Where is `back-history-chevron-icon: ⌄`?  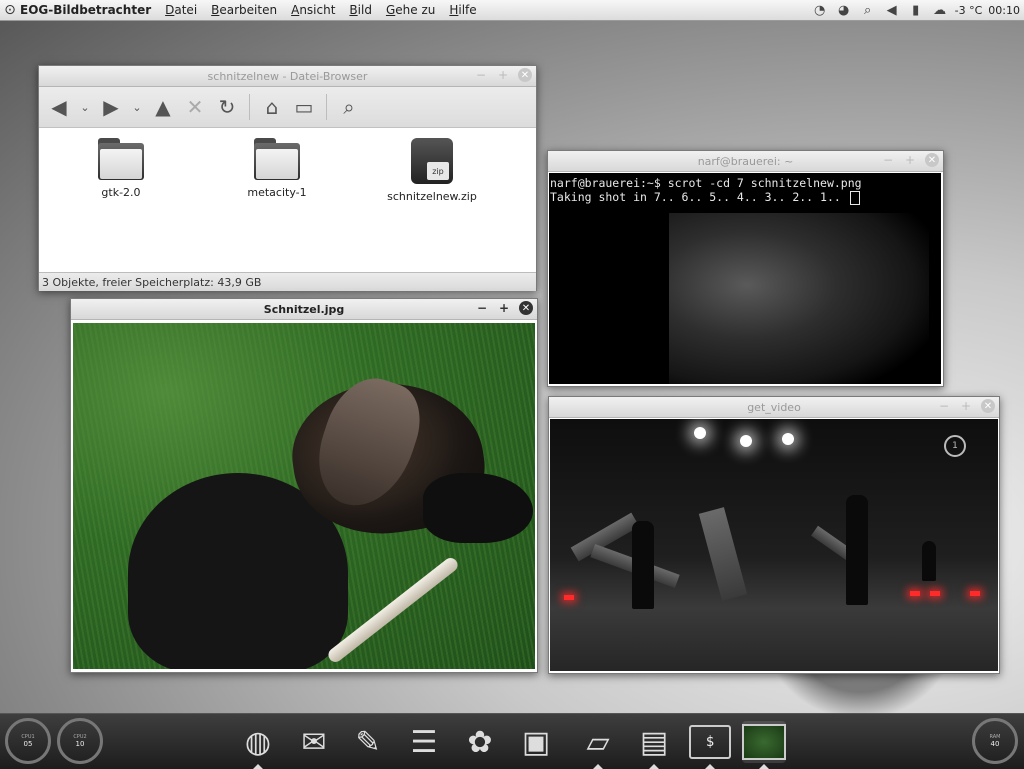 back-history-chevron-icon: ⌄ is located at coordinates (85, 107).